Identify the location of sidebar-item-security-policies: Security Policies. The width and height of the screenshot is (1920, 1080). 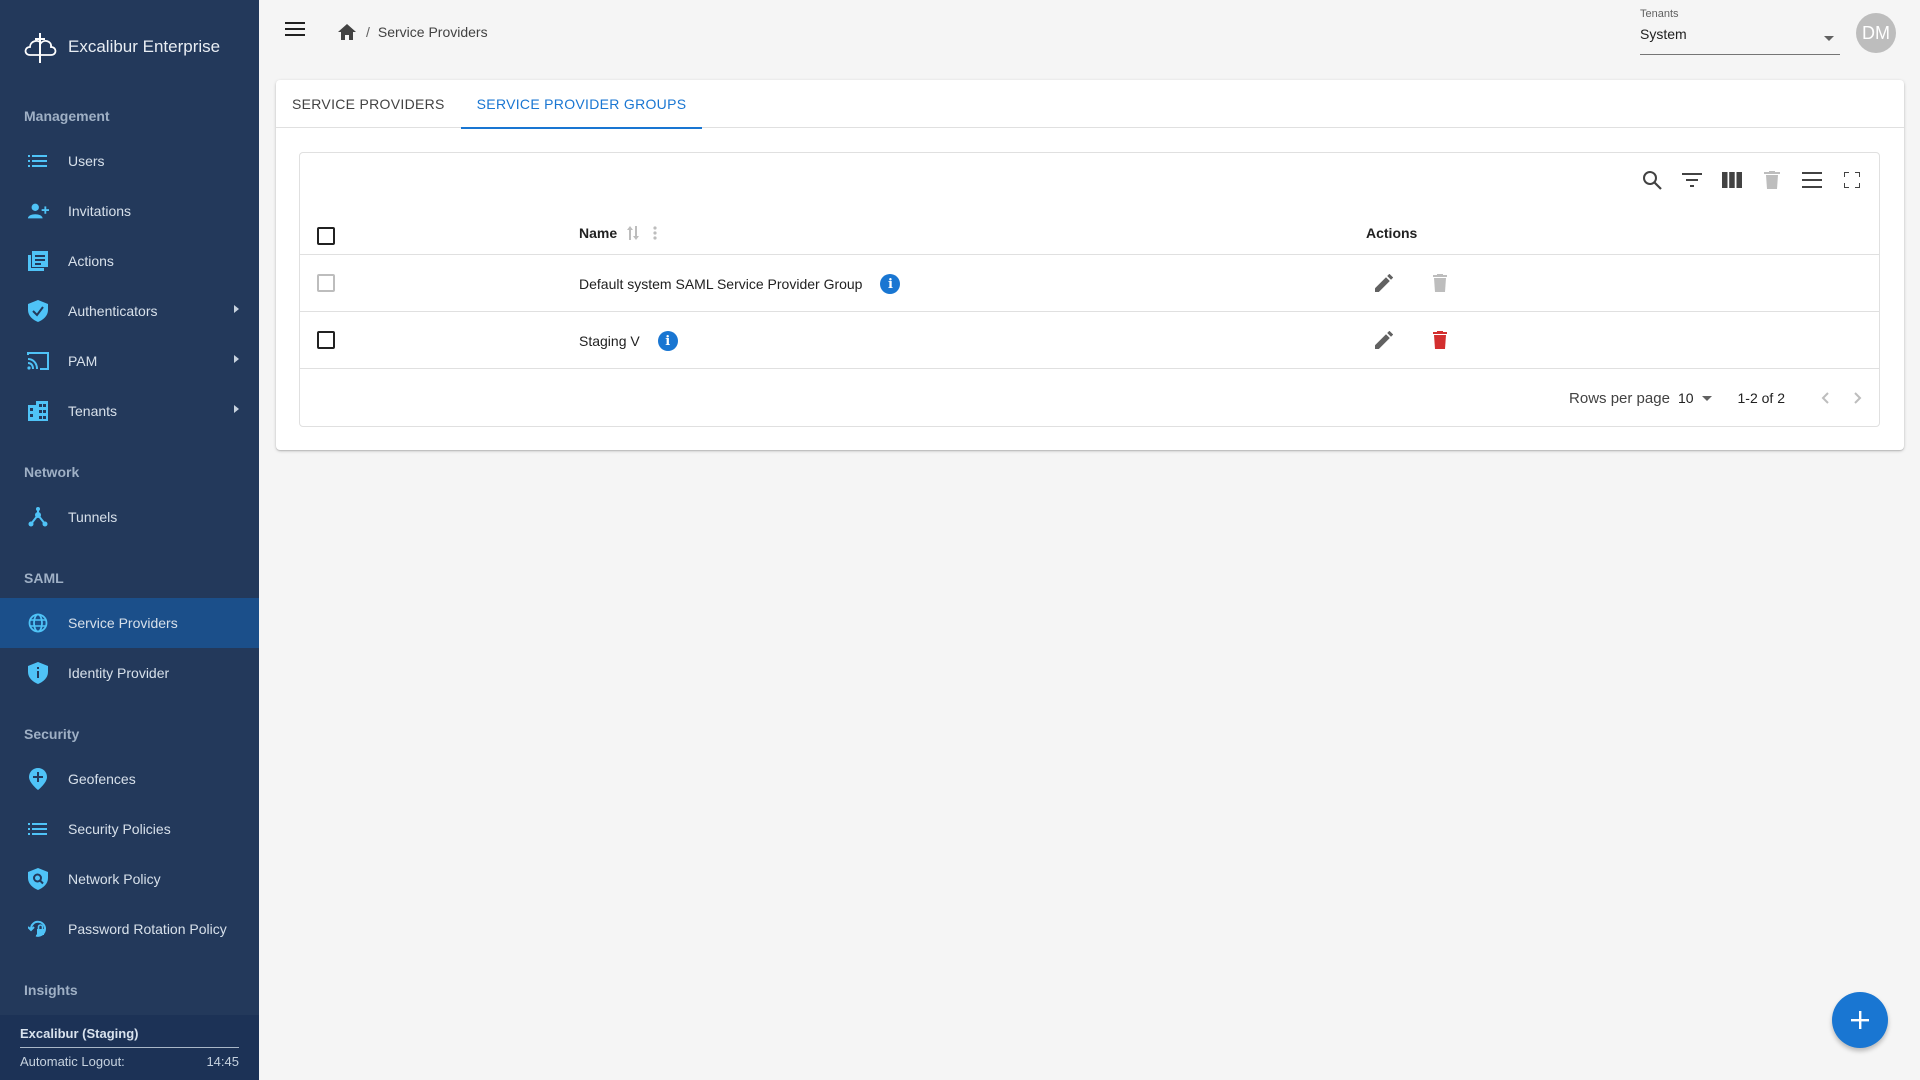
(129, 829).